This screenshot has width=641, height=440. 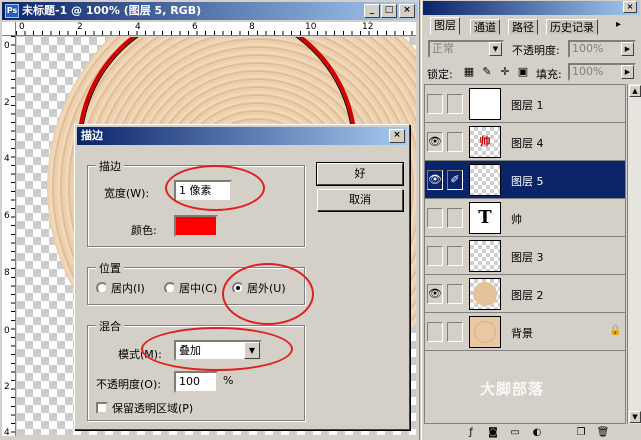 What do you see at coordinates (372, 11) in the screenshot?
I see `minimize-button: _` at bounding box center [372, 11].